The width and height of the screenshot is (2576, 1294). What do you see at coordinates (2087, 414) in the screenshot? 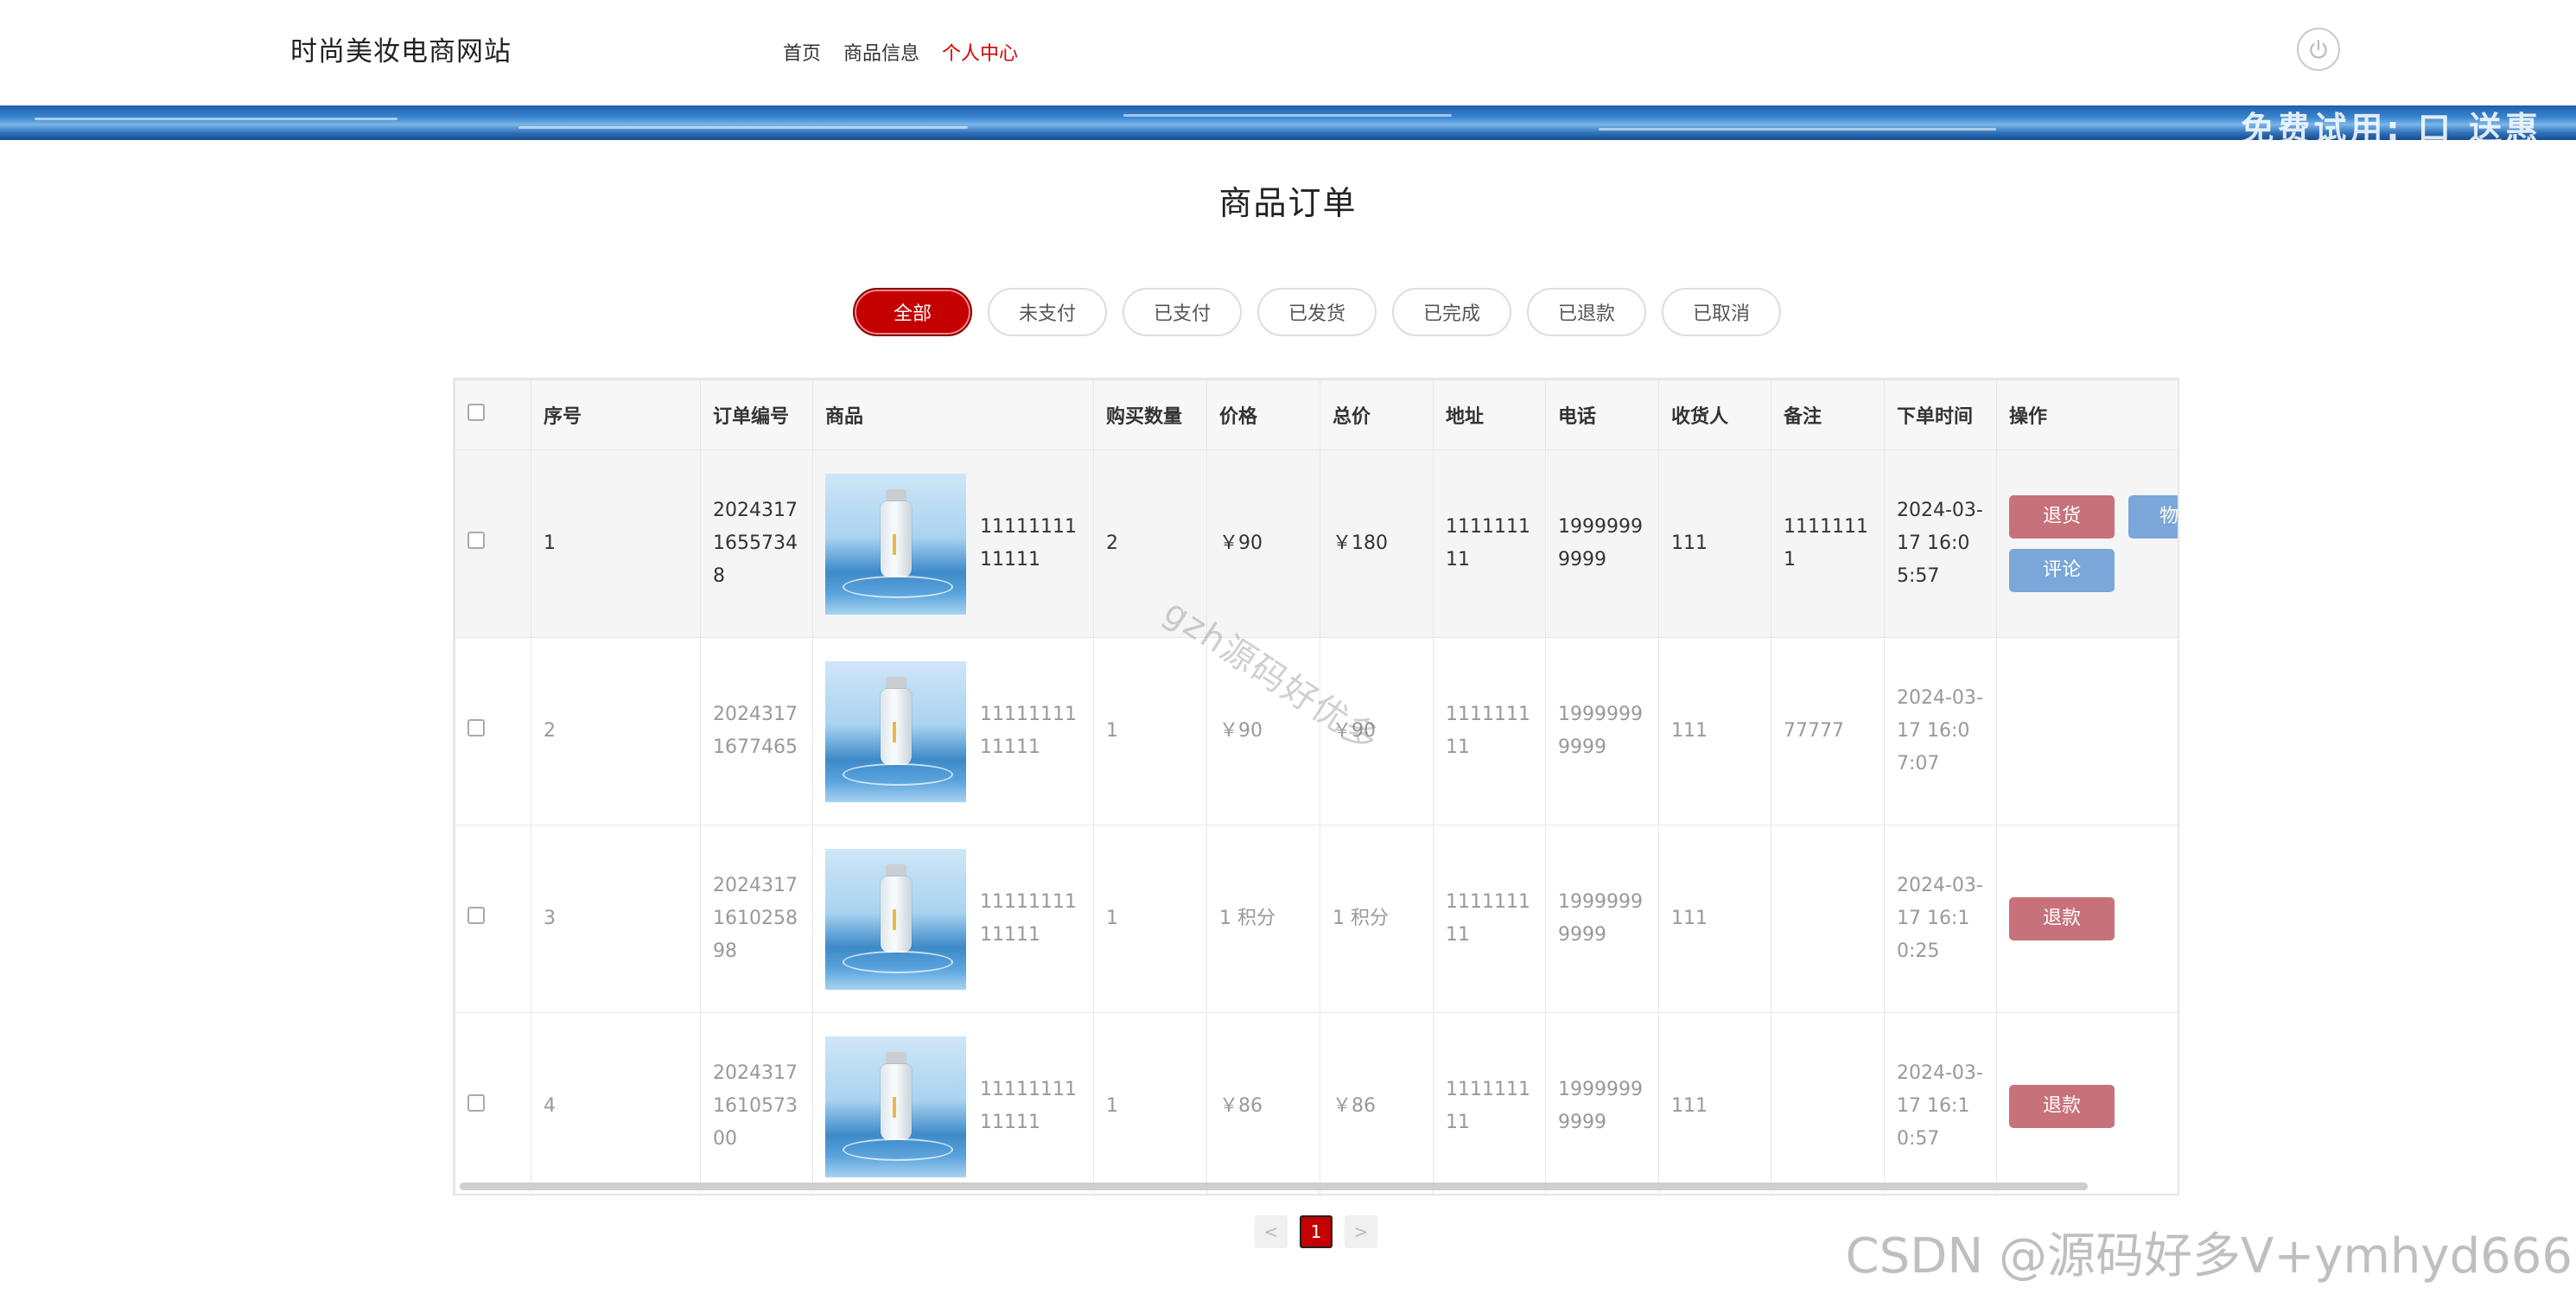
I see `col-actions: 操作` at bounding box center [2087, 414].